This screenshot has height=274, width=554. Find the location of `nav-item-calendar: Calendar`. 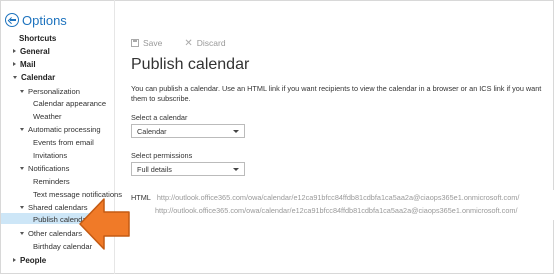

nav-item-calendar: Calendar is located at coordinates (34, 77).